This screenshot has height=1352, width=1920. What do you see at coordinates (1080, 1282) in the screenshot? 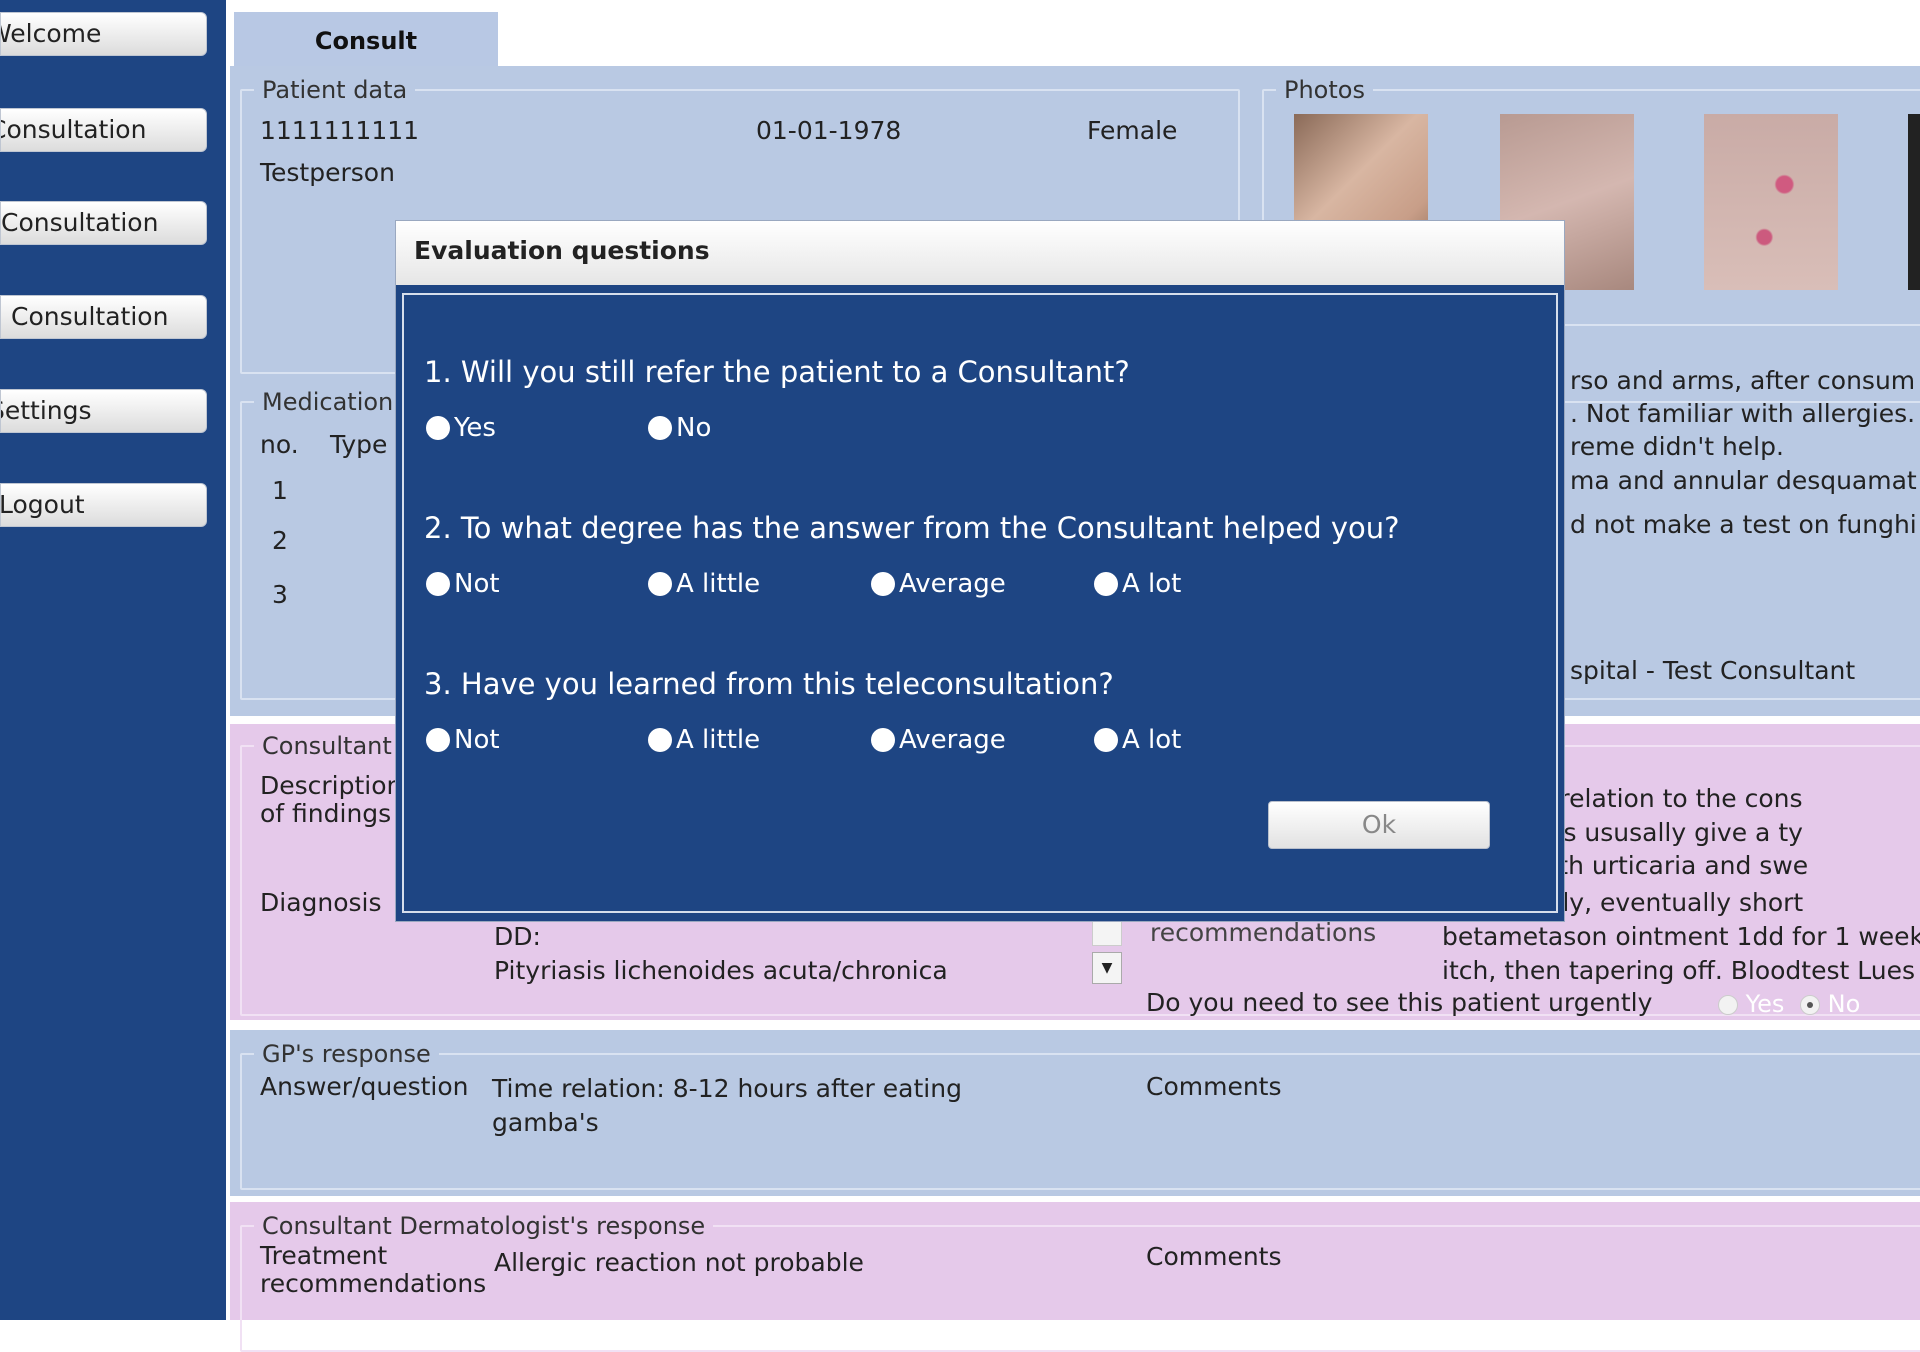
I see `derm-response-fieldset: Consultant Dermatologist's response` at bounding box center [1080, 1282].